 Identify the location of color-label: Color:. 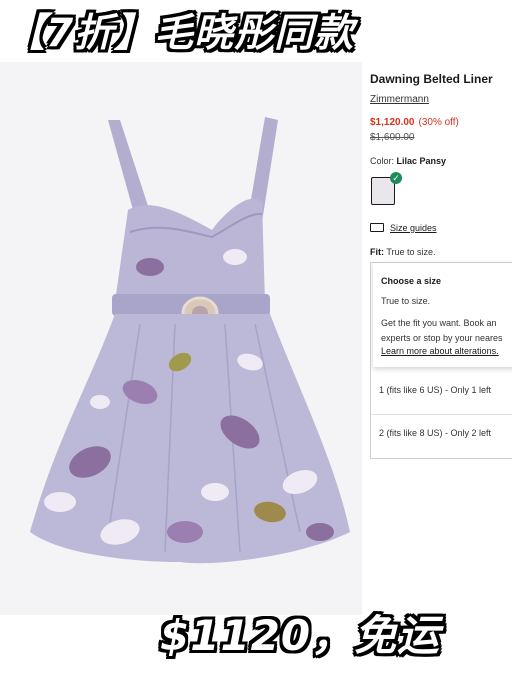
(382, 161).